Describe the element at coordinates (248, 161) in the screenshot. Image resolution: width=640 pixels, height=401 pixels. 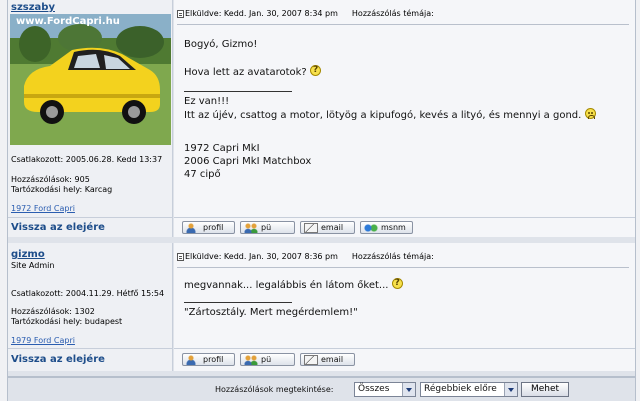
I see `signature-line: 2006 Capri MkI Matchbox` at that location.